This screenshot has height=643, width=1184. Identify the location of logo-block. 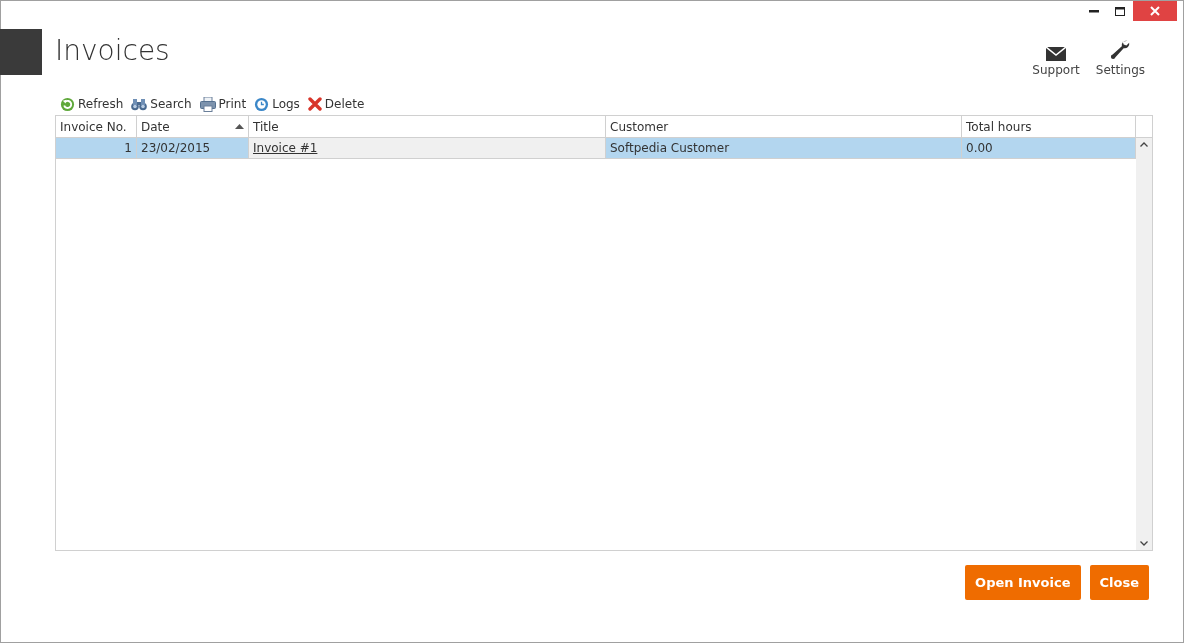
(21, 52).